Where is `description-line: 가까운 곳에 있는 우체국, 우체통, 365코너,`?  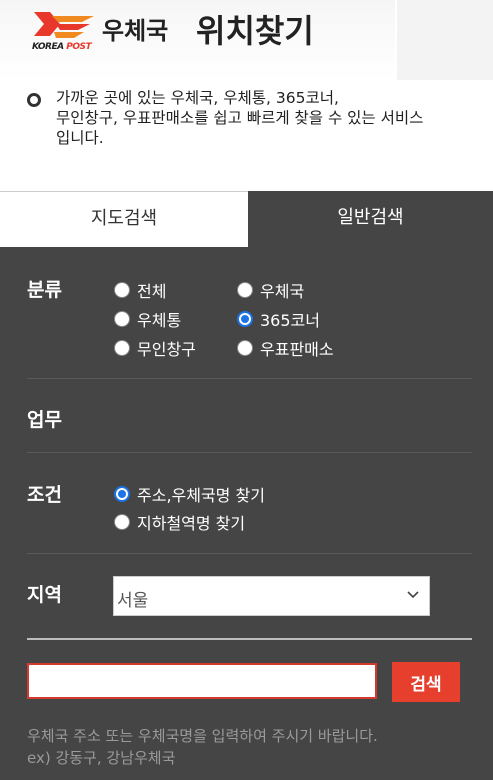
description-line: 가까운 곳에 있는 우체국, 우체통, 365코너, is located at coordinates (197, 98).